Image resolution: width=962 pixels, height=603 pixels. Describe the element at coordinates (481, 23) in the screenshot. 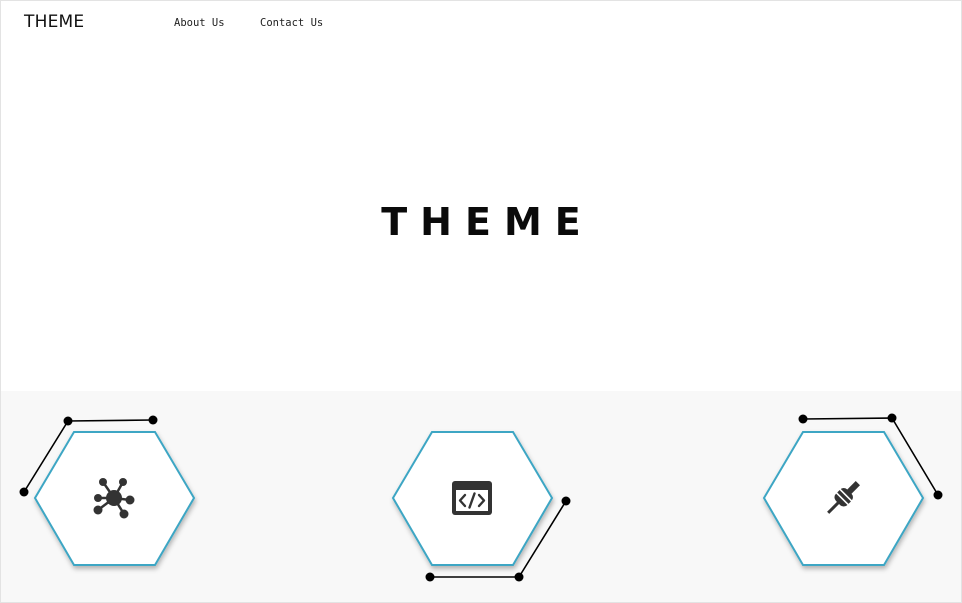

I see `navbar: THEME About Us Contact Us` at that location.